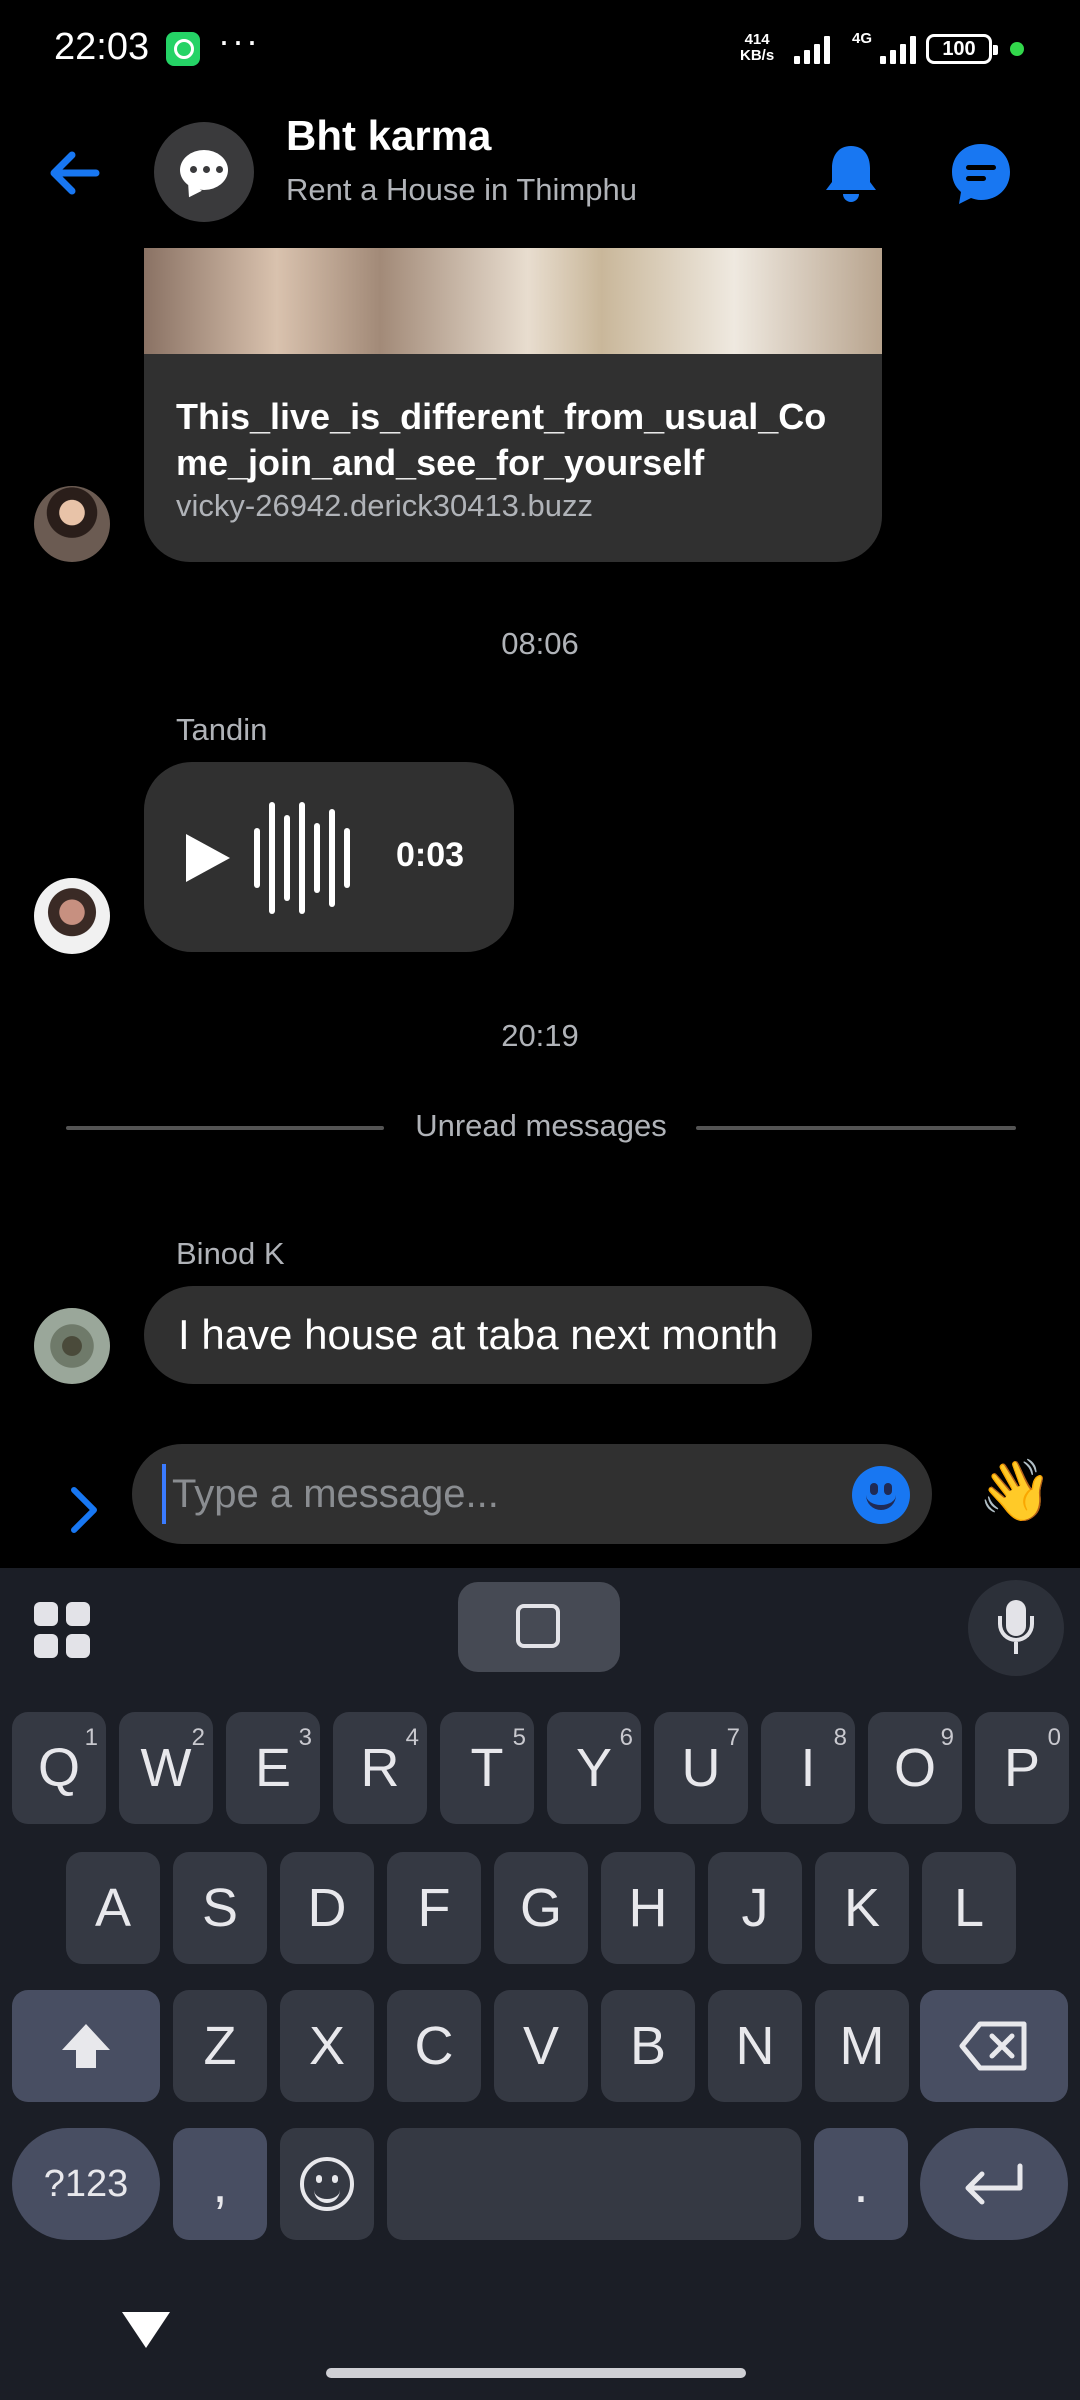 The height and width of the screenshot is (2400, 1080). What do you see at coordinates (540, 2346) in the screenshot?
I see `system-nav-bar` at bounding box center [540, 2346].